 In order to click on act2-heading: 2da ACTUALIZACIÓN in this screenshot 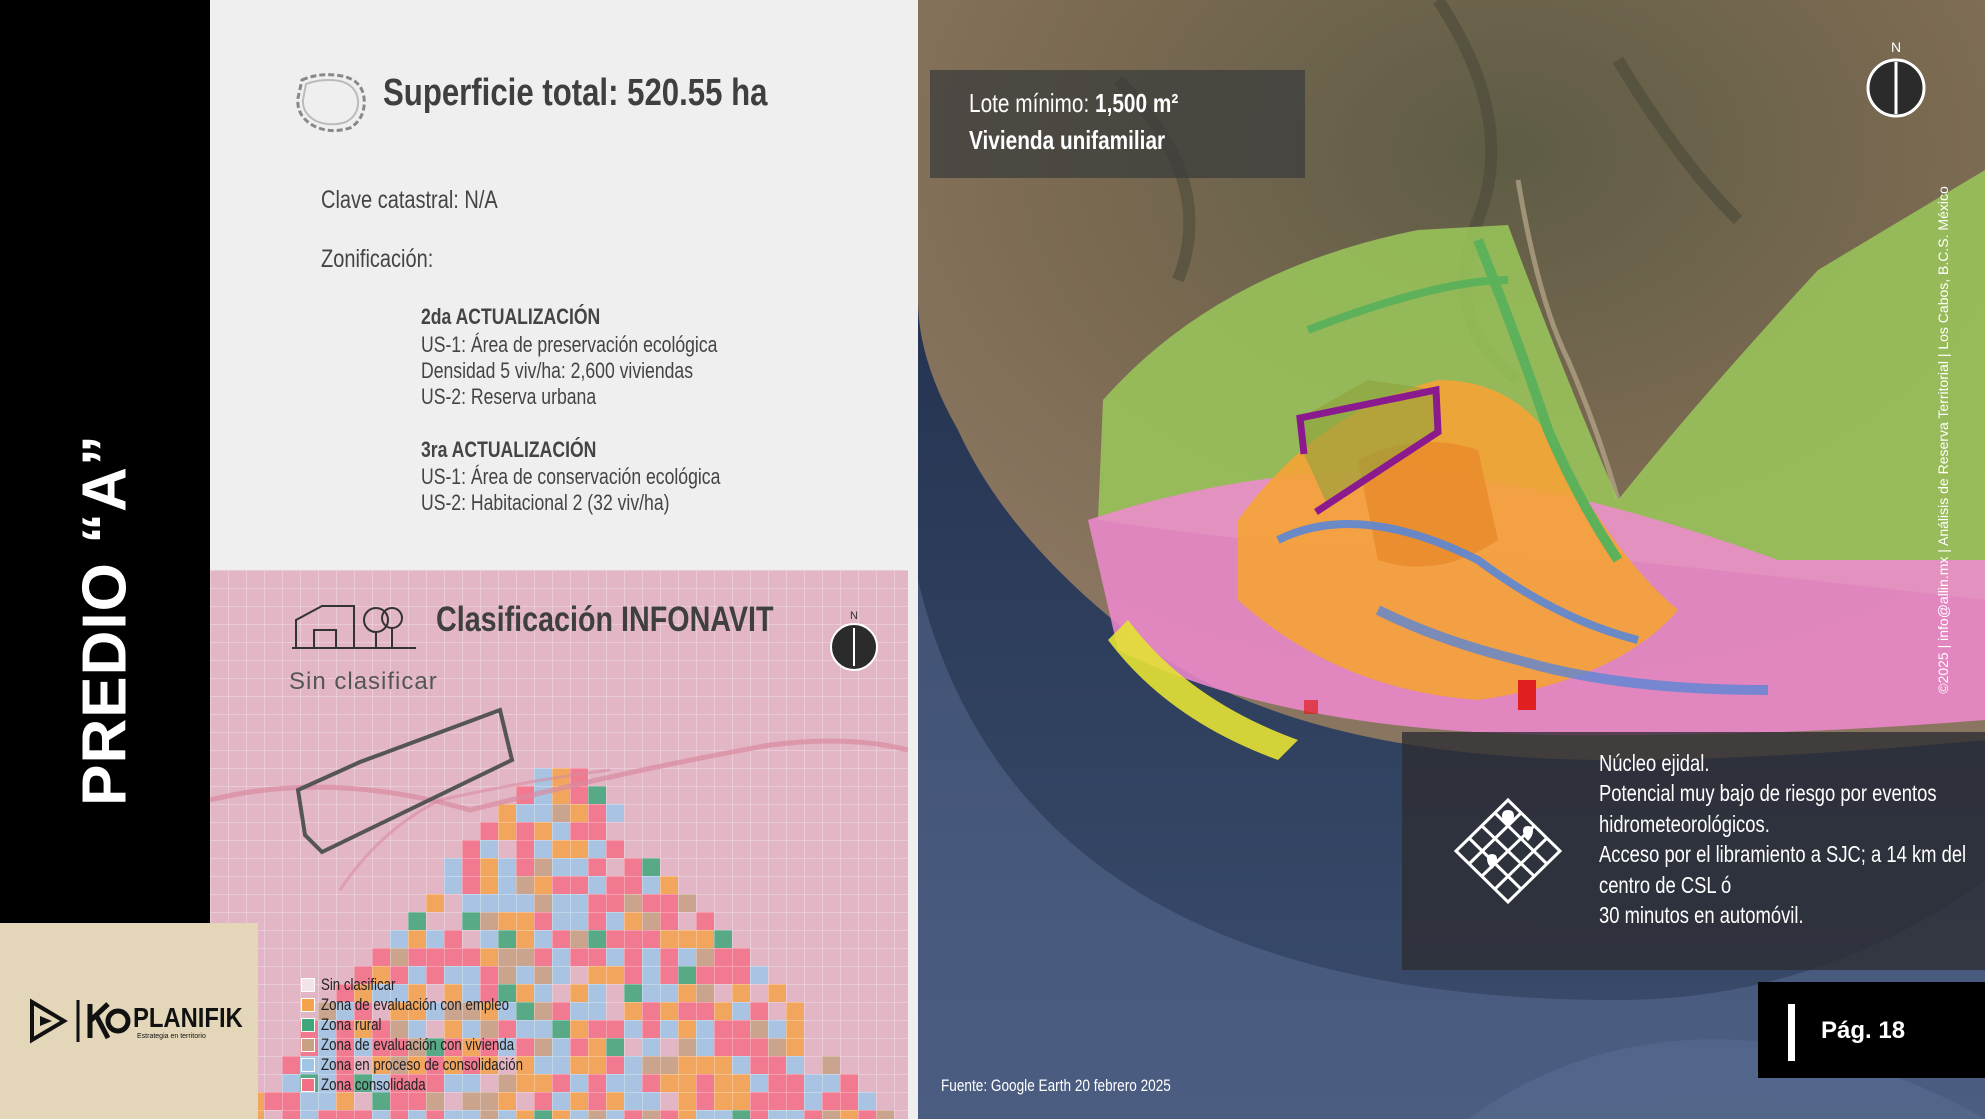, I will do `click(511, 316)`.